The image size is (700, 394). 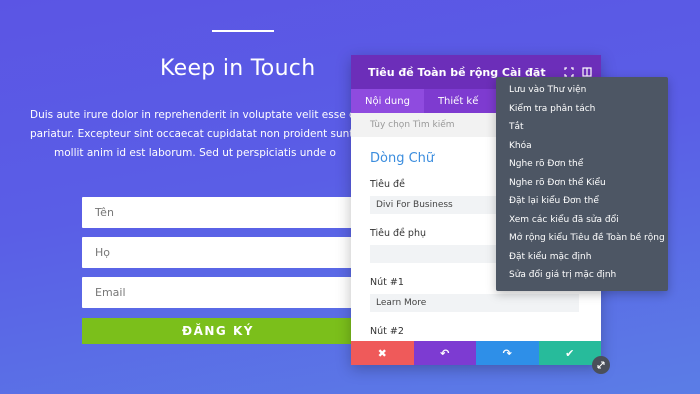 I want to click on panel-footer: ✖ ↶ ↷ ✔, so click(x=476, y=353).